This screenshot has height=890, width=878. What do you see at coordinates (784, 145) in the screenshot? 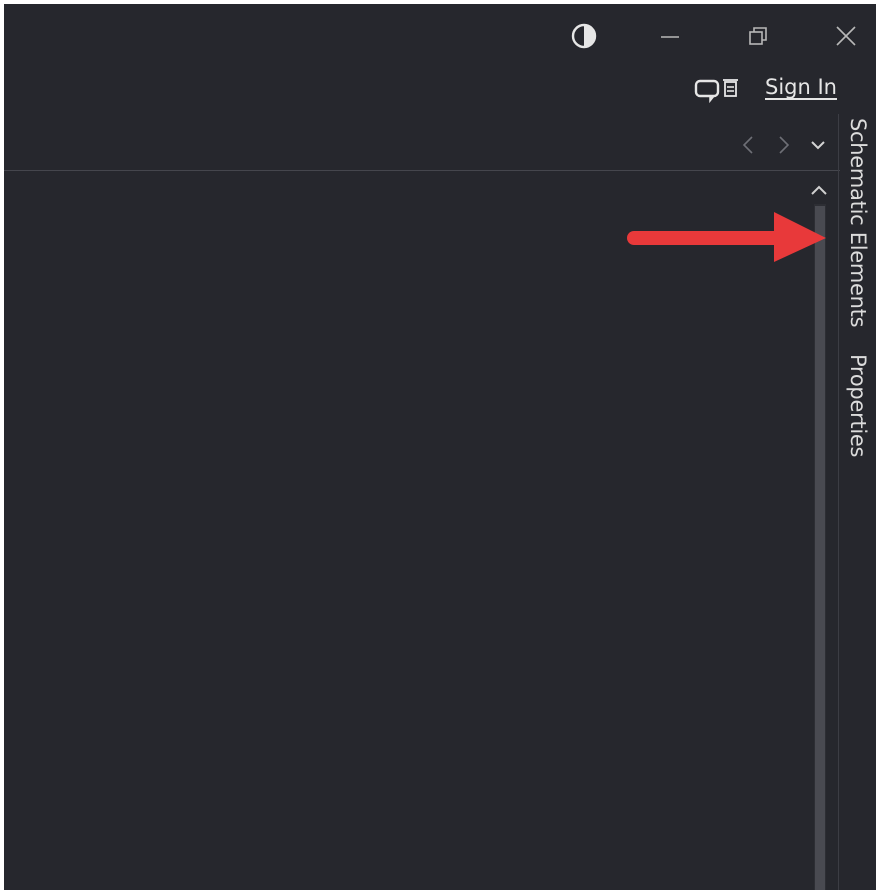
I see `chevron-right-icon` at bounding box center [784, 145].